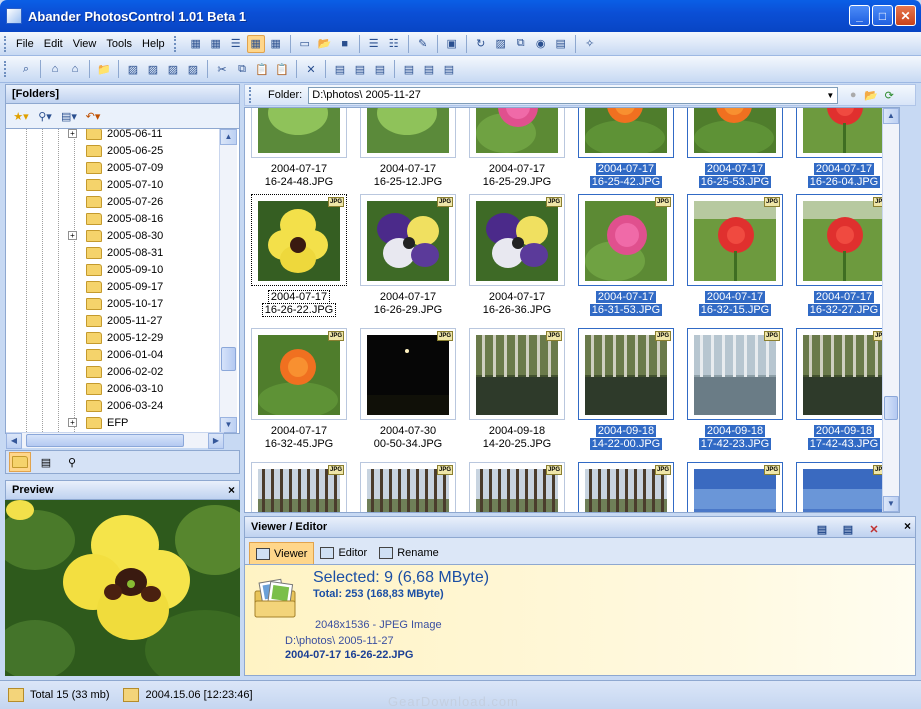 Image resolution: width=921 pixels, height=709 pixels. Describe the element at coordinates (501, 44) in the screenshot. I see `image-icon: ▨` at that location.